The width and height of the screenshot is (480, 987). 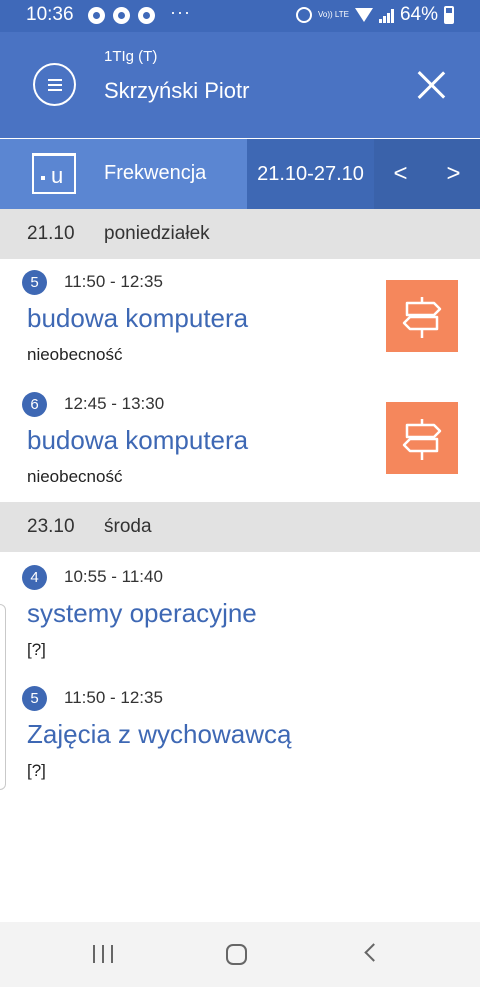 I want to click on student-name: Skrzyński Piotr, so click(x=177, y=90).